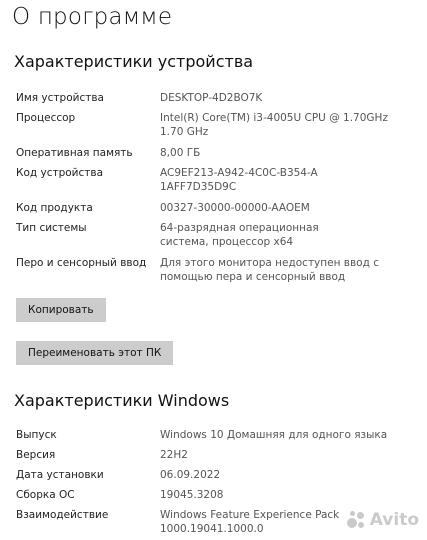 The image size is (427, 540). What do you see at coordinates (192, 495) in the screenshot?
I see `spec-value: 19045.3208` at bounding box center [192, 495].